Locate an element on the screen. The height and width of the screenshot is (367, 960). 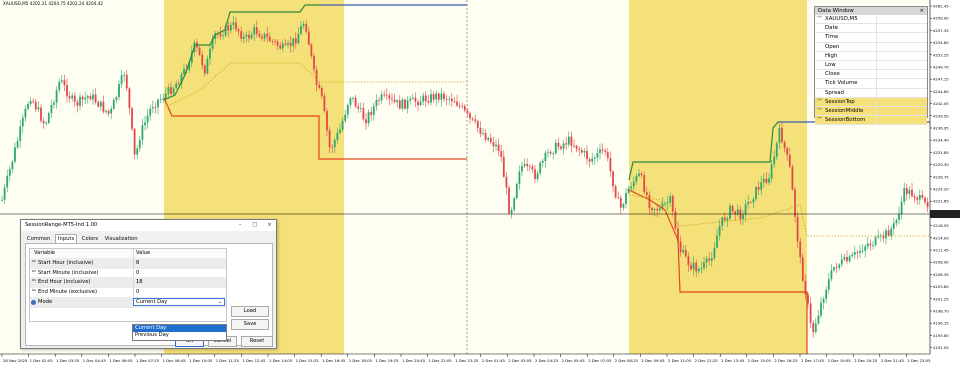
time-label: 2 Dec 11:05 is located at coordinates (680, 360).